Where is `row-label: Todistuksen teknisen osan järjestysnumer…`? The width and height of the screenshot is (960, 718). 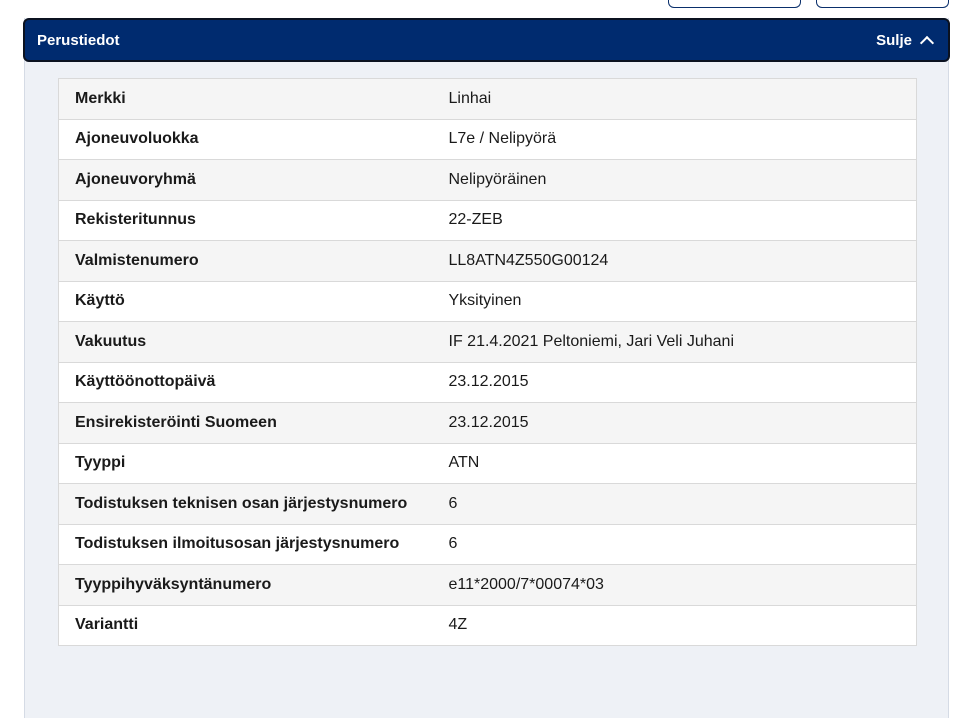
row-label: Todistuksen teknisen osan järjestysnumer… is located at coordinates (245, 504).